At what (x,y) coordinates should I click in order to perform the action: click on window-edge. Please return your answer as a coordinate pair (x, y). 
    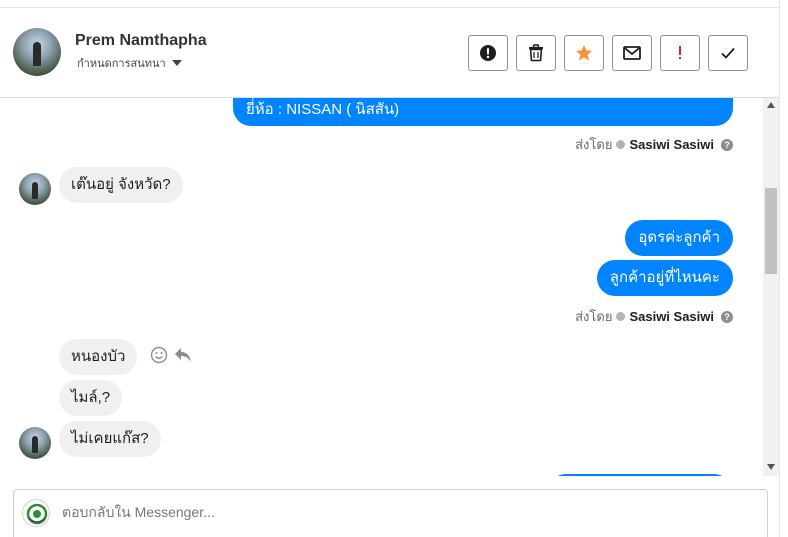
    Looking at the image, I should click on (783, 268).